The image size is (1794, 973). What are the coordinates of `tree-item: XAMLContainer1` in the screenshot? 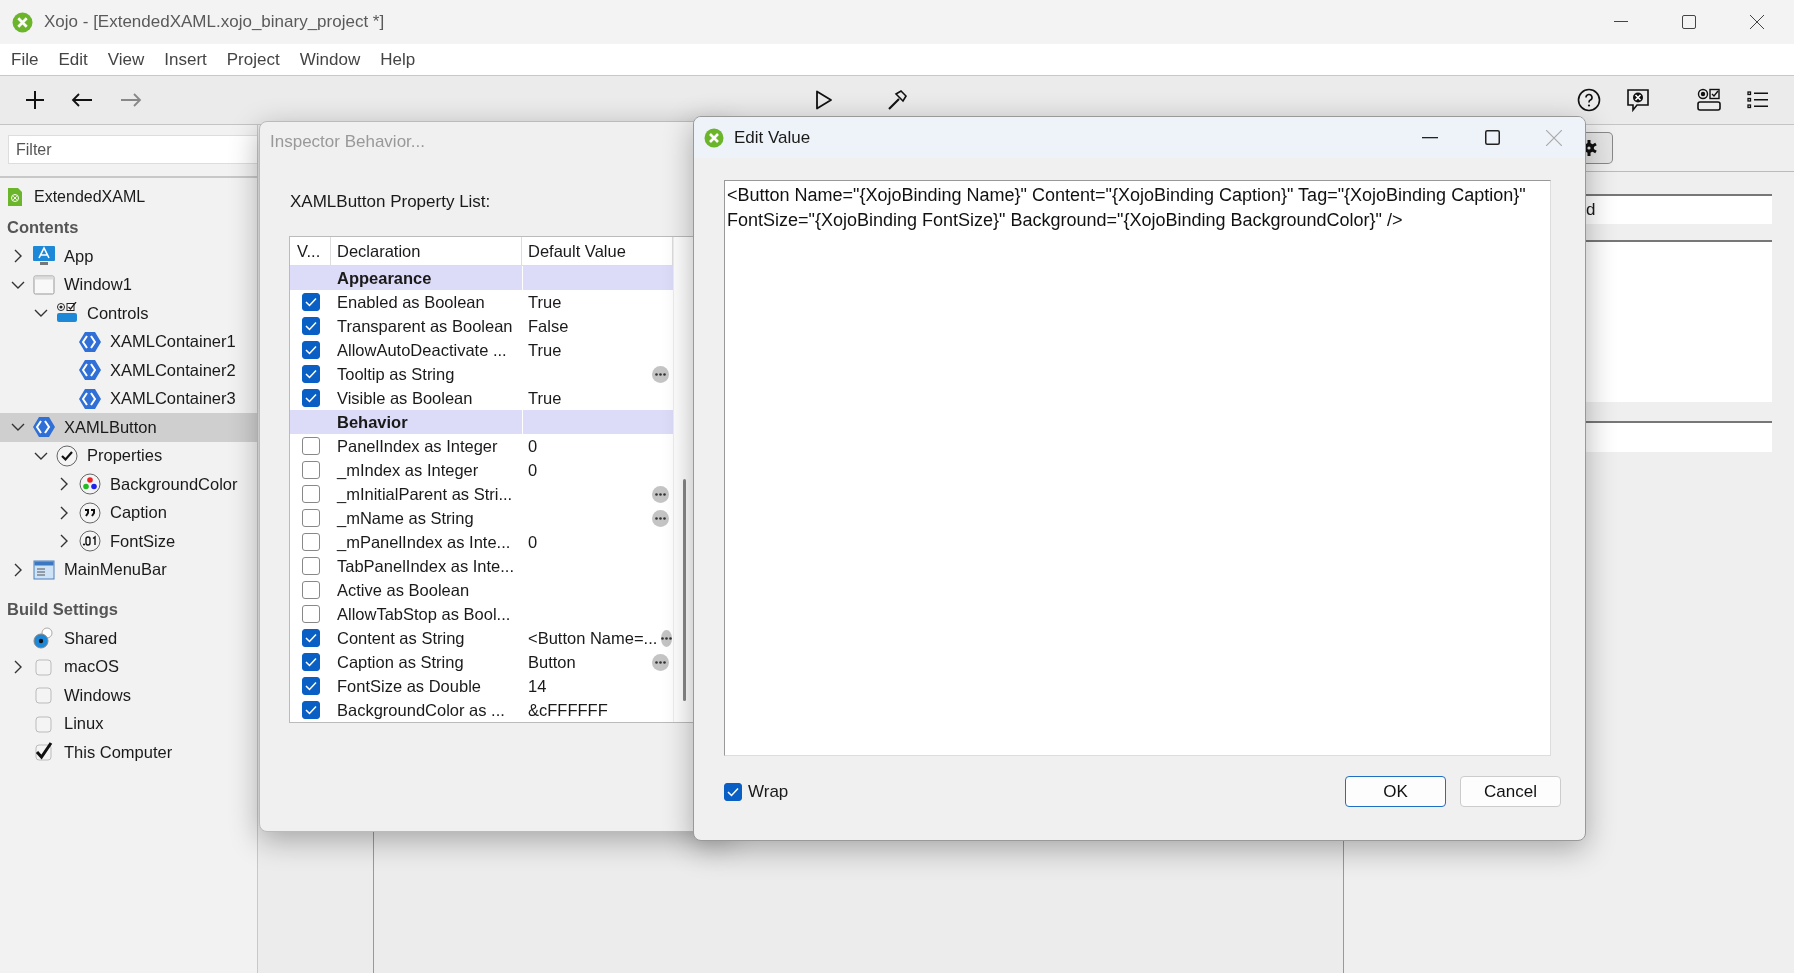 It's located at (128, 341).